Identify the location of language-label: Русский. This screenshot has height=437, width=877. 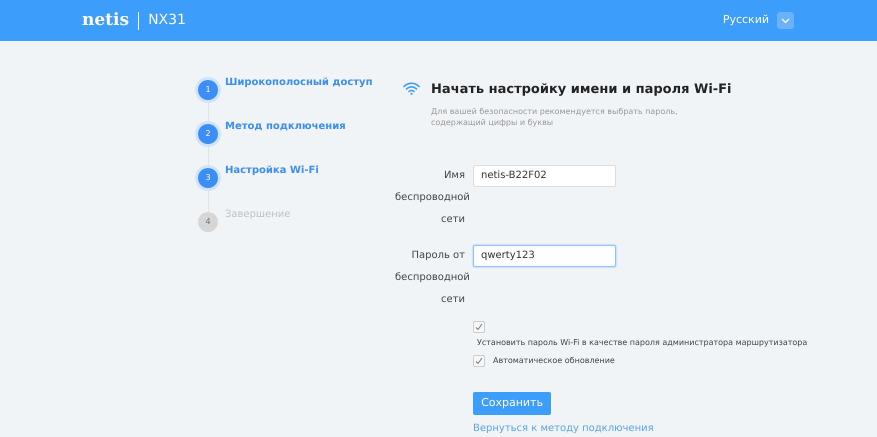
(745, 20).